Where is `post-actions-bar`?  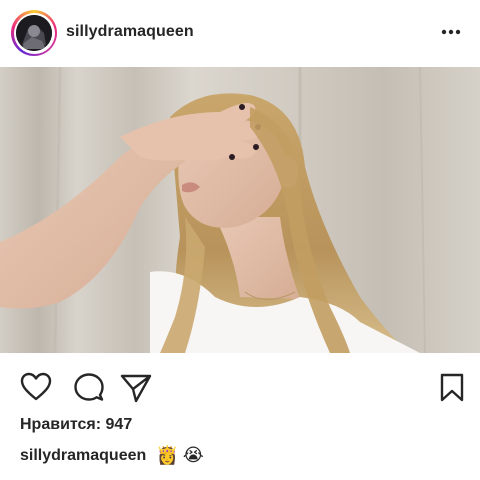
post-actions-bar is located at coordinates (240, 386).